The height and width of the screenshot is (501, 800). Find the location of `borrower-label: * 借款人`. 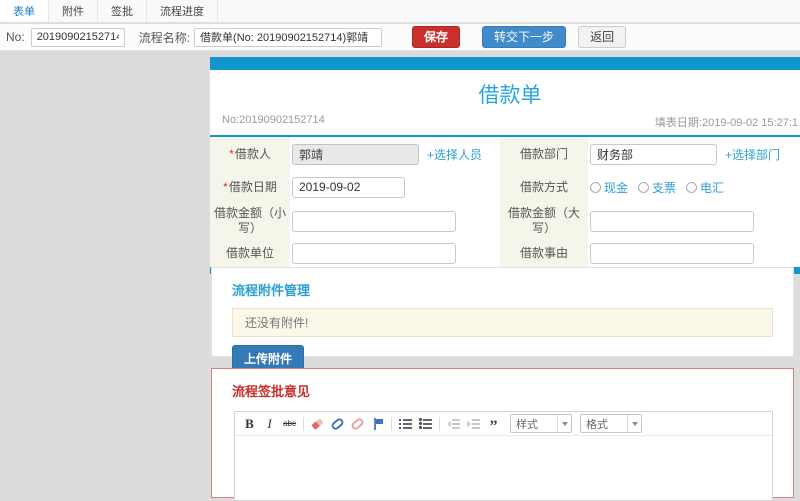

borrower-label: * 借款人 is located at coordinates (250, 154).